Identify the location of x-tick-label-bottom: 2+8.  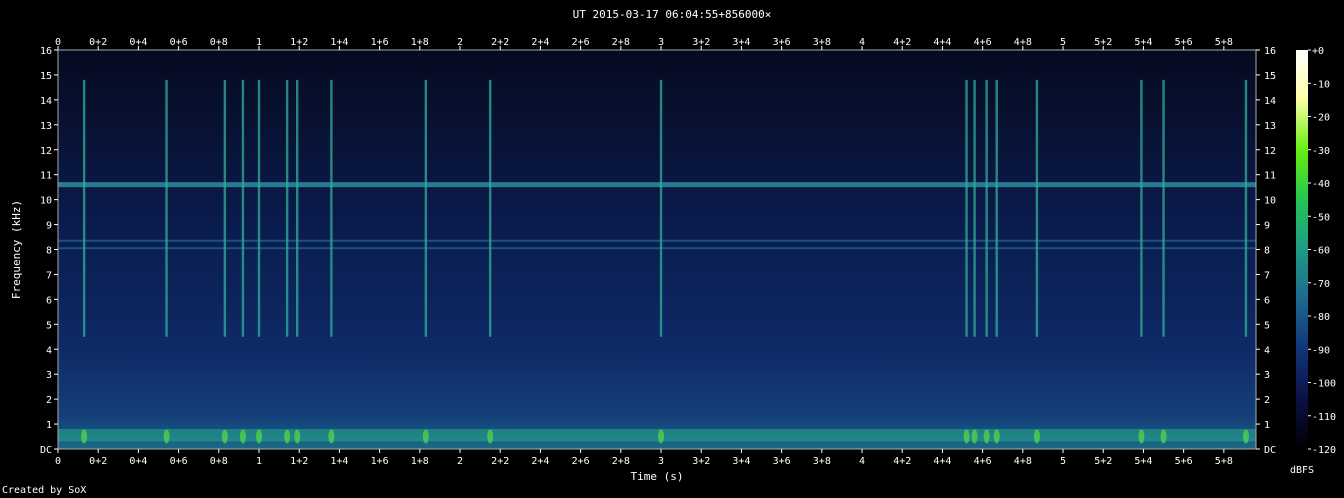
(621, 461).